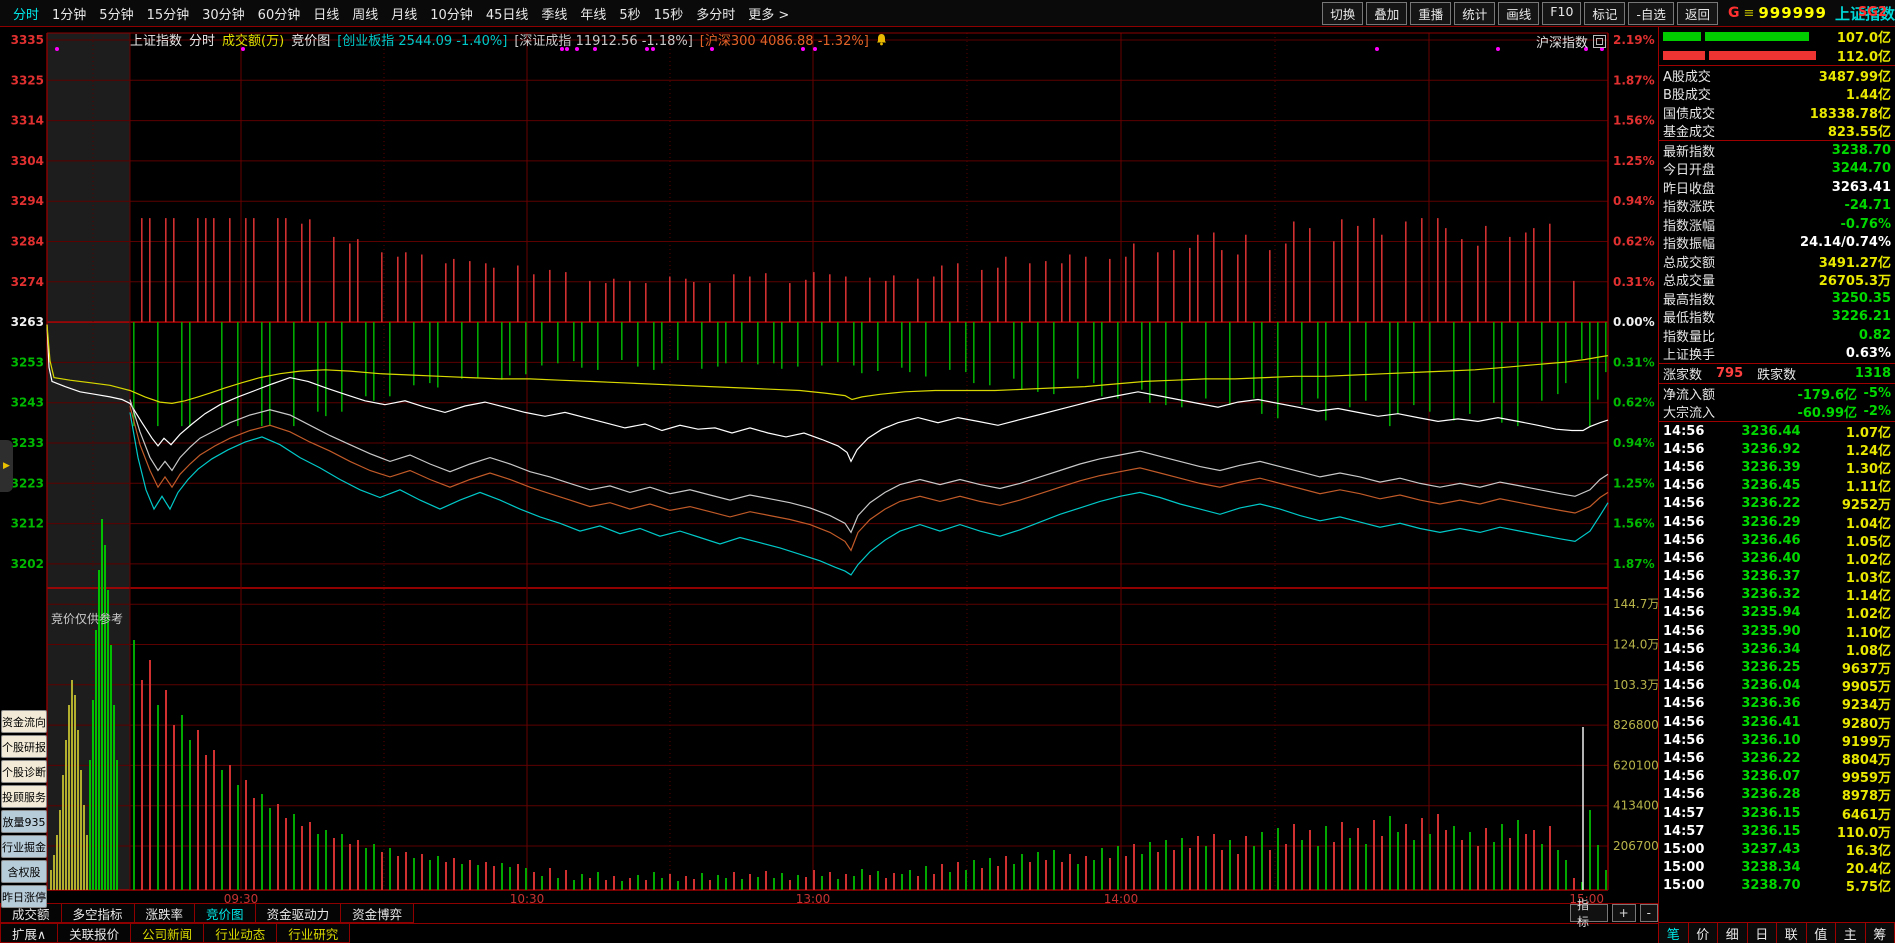 This screenshot has width=1895, height=943. I want to click on tick-row-23: 15:00 3237.43 16.3亿, so click(1777, 849).